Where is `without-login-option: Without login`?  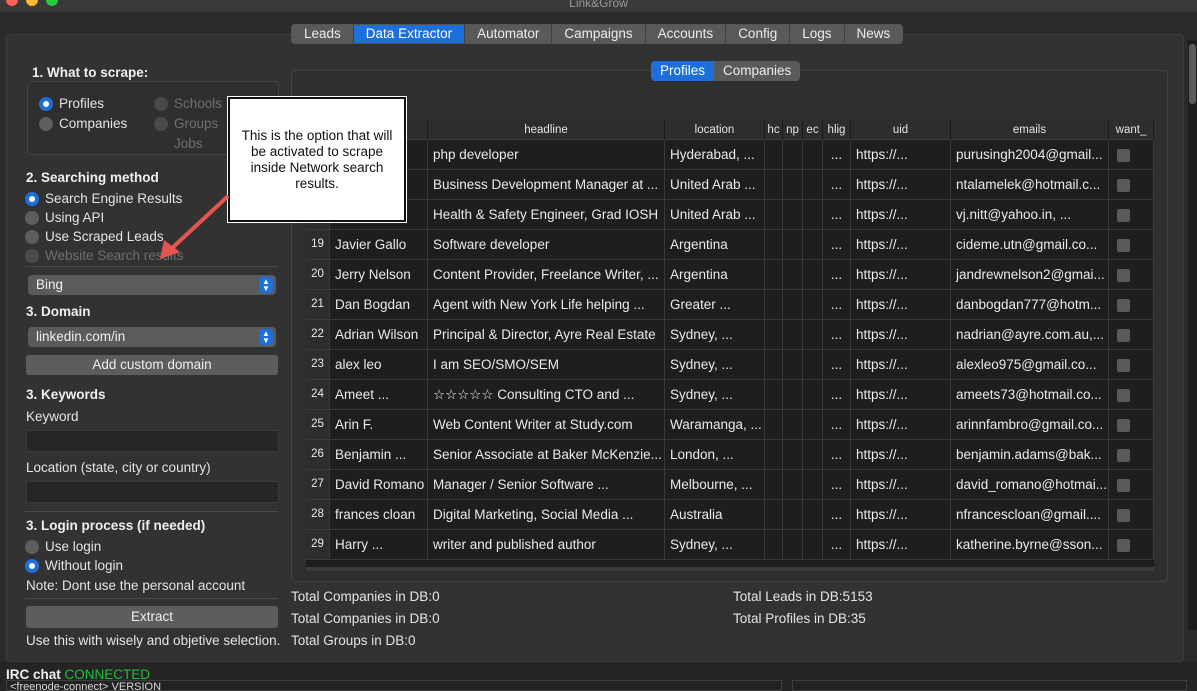 without-login-option: Without login is located at coordinates (74, 565).